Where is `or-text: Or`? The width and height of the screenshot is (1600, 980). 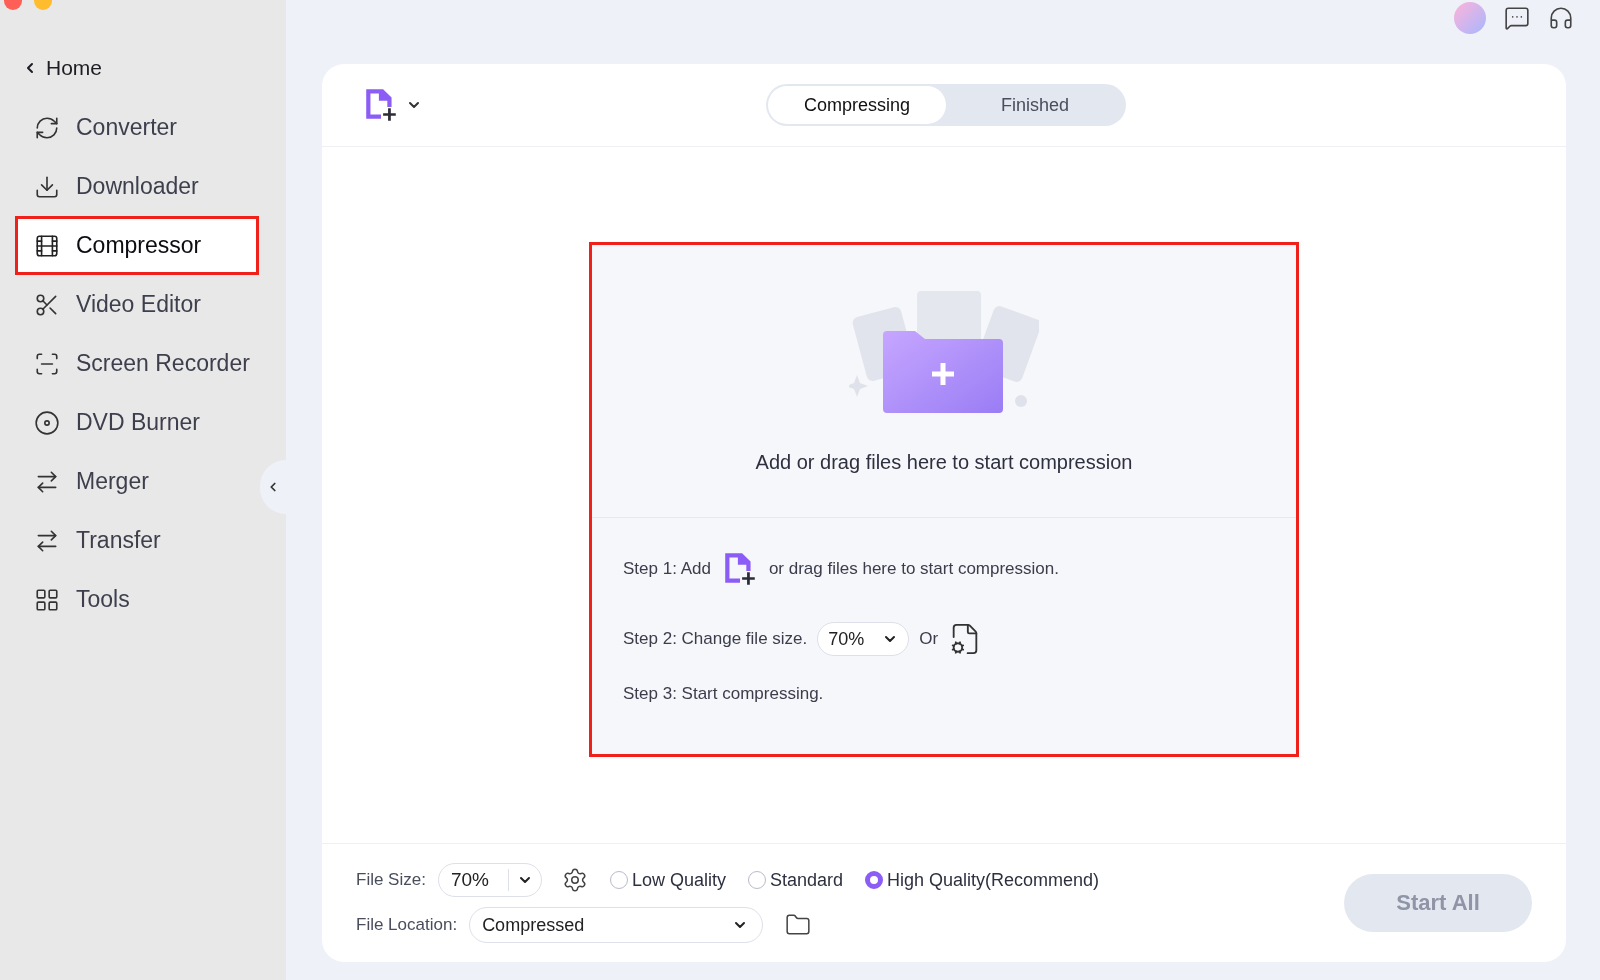
or-text: Or is located at coordinates (929, 639).